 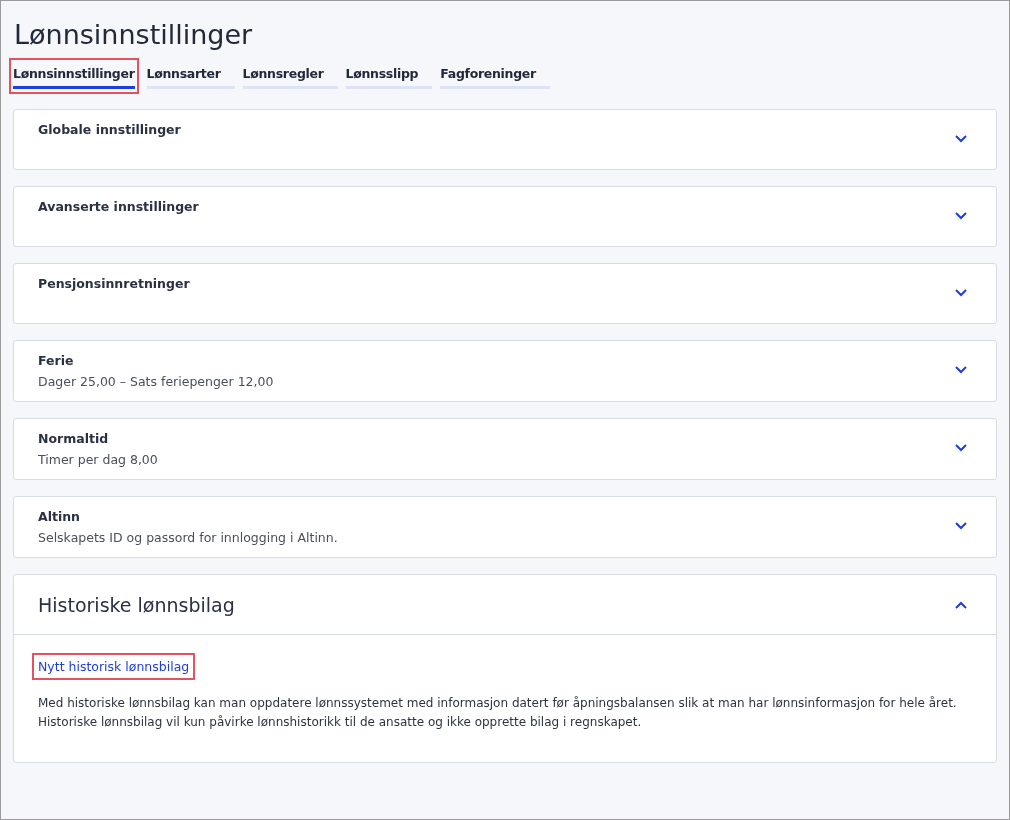 What do you see at coordinates (110, 129) in the screenshot?
I see `section-title: Globale innstillinger` at bounding box center [110, 129].